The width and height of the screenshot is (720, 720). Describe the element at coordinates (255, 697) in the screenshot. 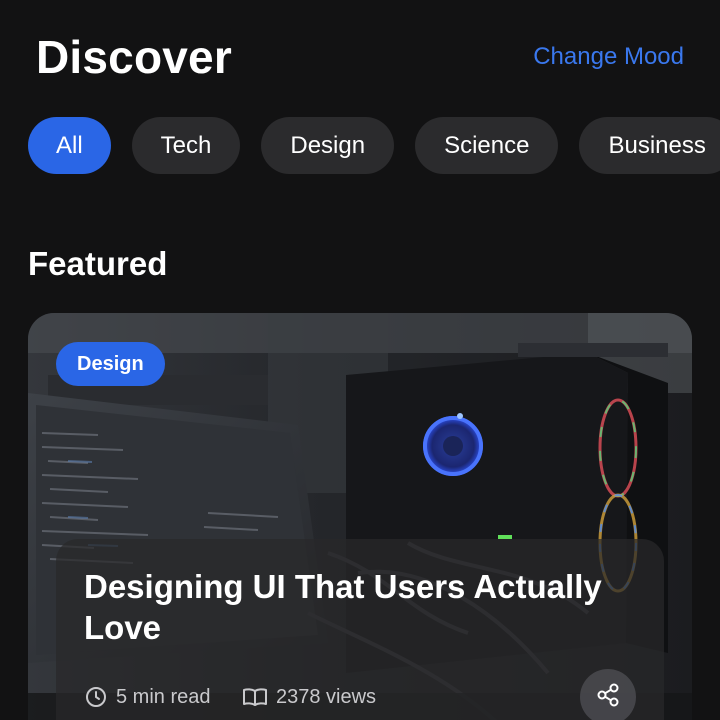

I see `book-icon` at that location.